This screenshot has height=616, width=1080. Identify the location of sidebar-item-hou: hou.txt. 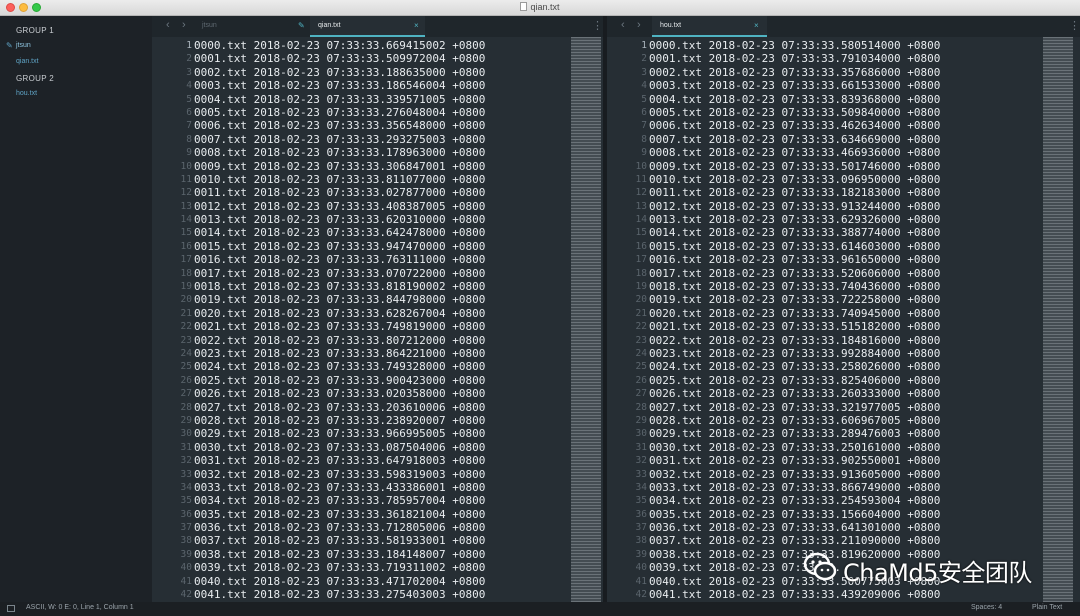
(26, 93).